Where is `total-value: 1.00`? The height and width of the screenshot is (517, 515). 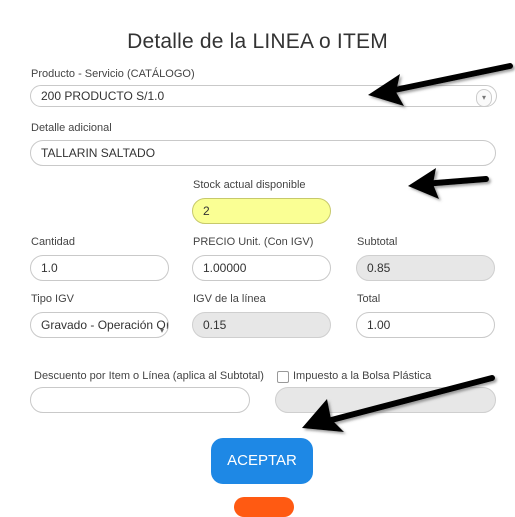 total-value: 1.00 is located at coordinates (379, 325).